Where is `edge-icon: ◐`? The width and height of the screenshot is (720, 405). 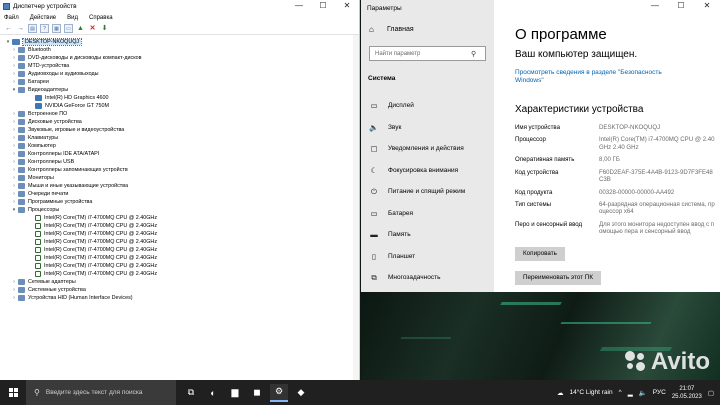 edge-icon: ◐ is located at coordinates (213, 393).